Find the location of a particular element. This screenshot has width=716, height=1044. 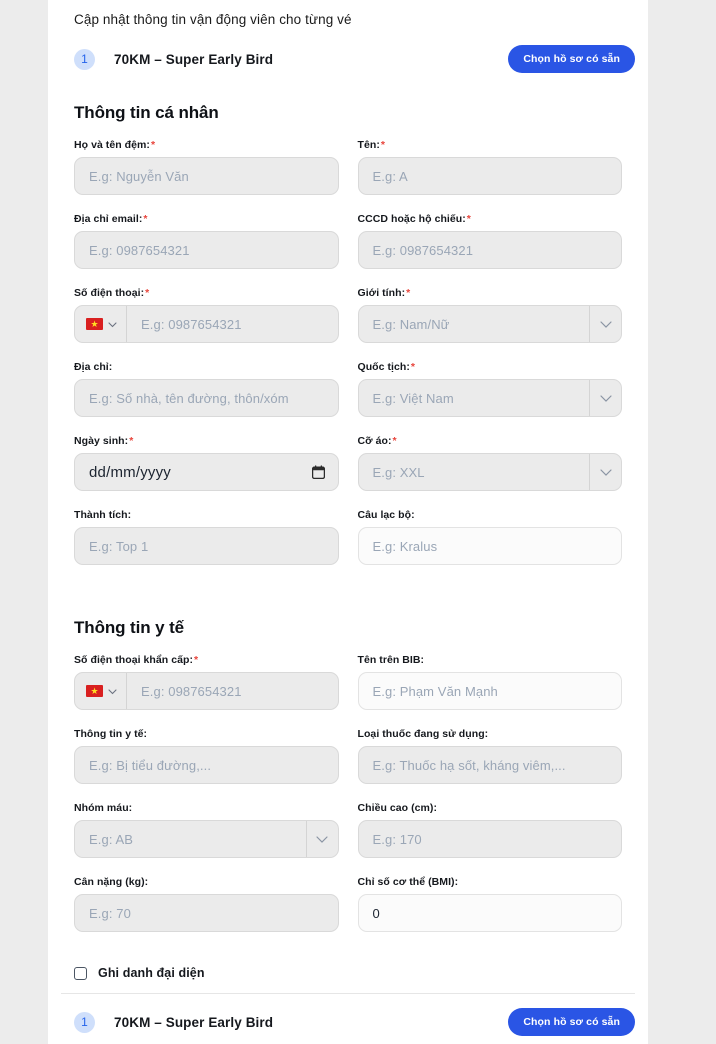

first-name-control is located at coordinates (489, 176).